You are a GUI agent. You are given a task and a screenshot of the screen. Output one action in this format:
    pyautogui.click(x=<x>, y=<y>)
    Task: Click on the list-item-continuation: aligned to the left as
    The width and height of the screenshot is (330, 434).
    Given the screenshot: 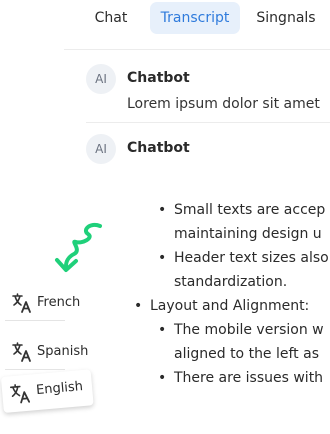 What is the action you would take?
    pyautogui.click(x=246, y=354)
    